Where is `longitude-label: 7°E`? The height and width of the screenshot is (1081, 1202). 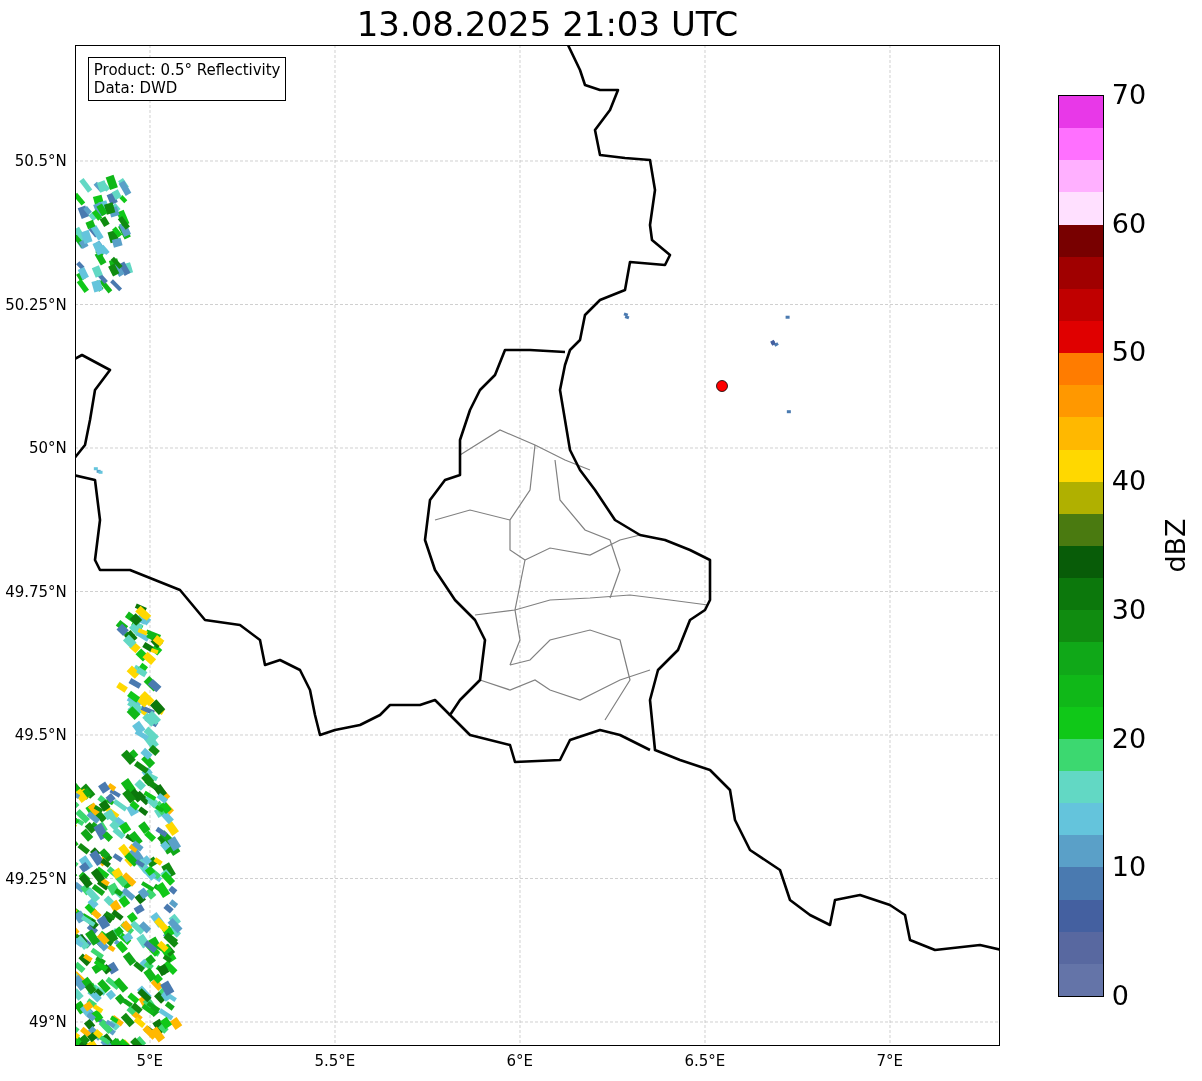 longitude-label: 7°E is located at coordinates (890, 1061).